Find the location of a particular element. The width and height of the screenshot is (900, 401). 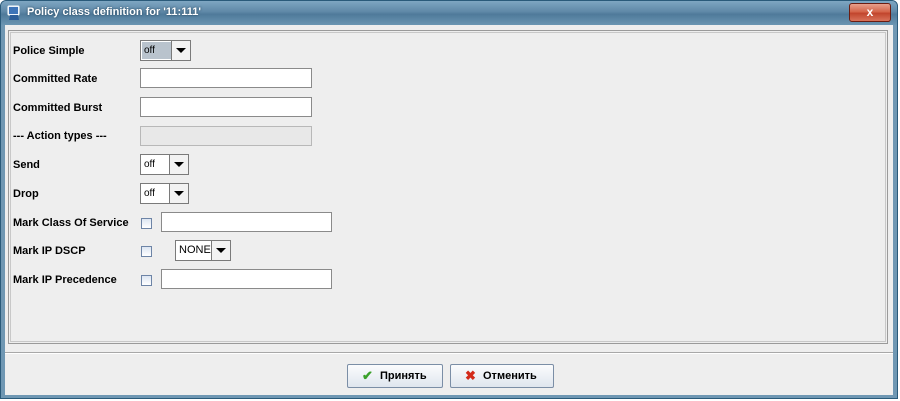

committed-rate-input is located at coordinates (226, 78).